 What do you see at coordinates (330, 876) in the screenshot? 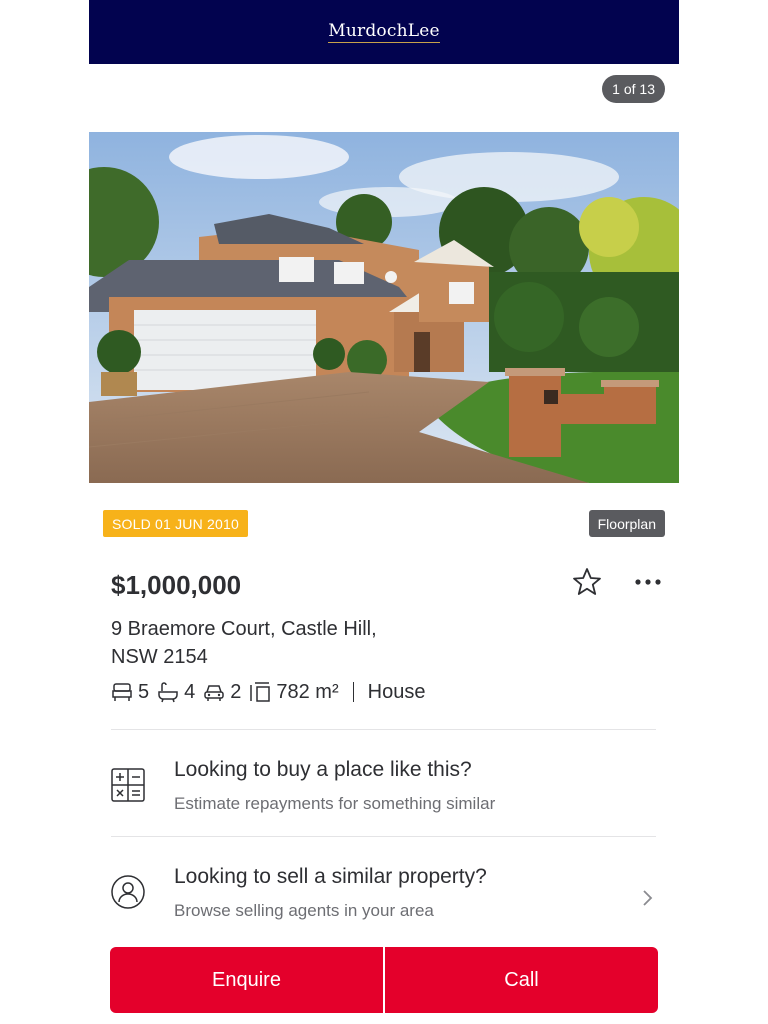
I see `sell-promo-title: Looking to sell a similar property?` at bounding box center [330, 876].